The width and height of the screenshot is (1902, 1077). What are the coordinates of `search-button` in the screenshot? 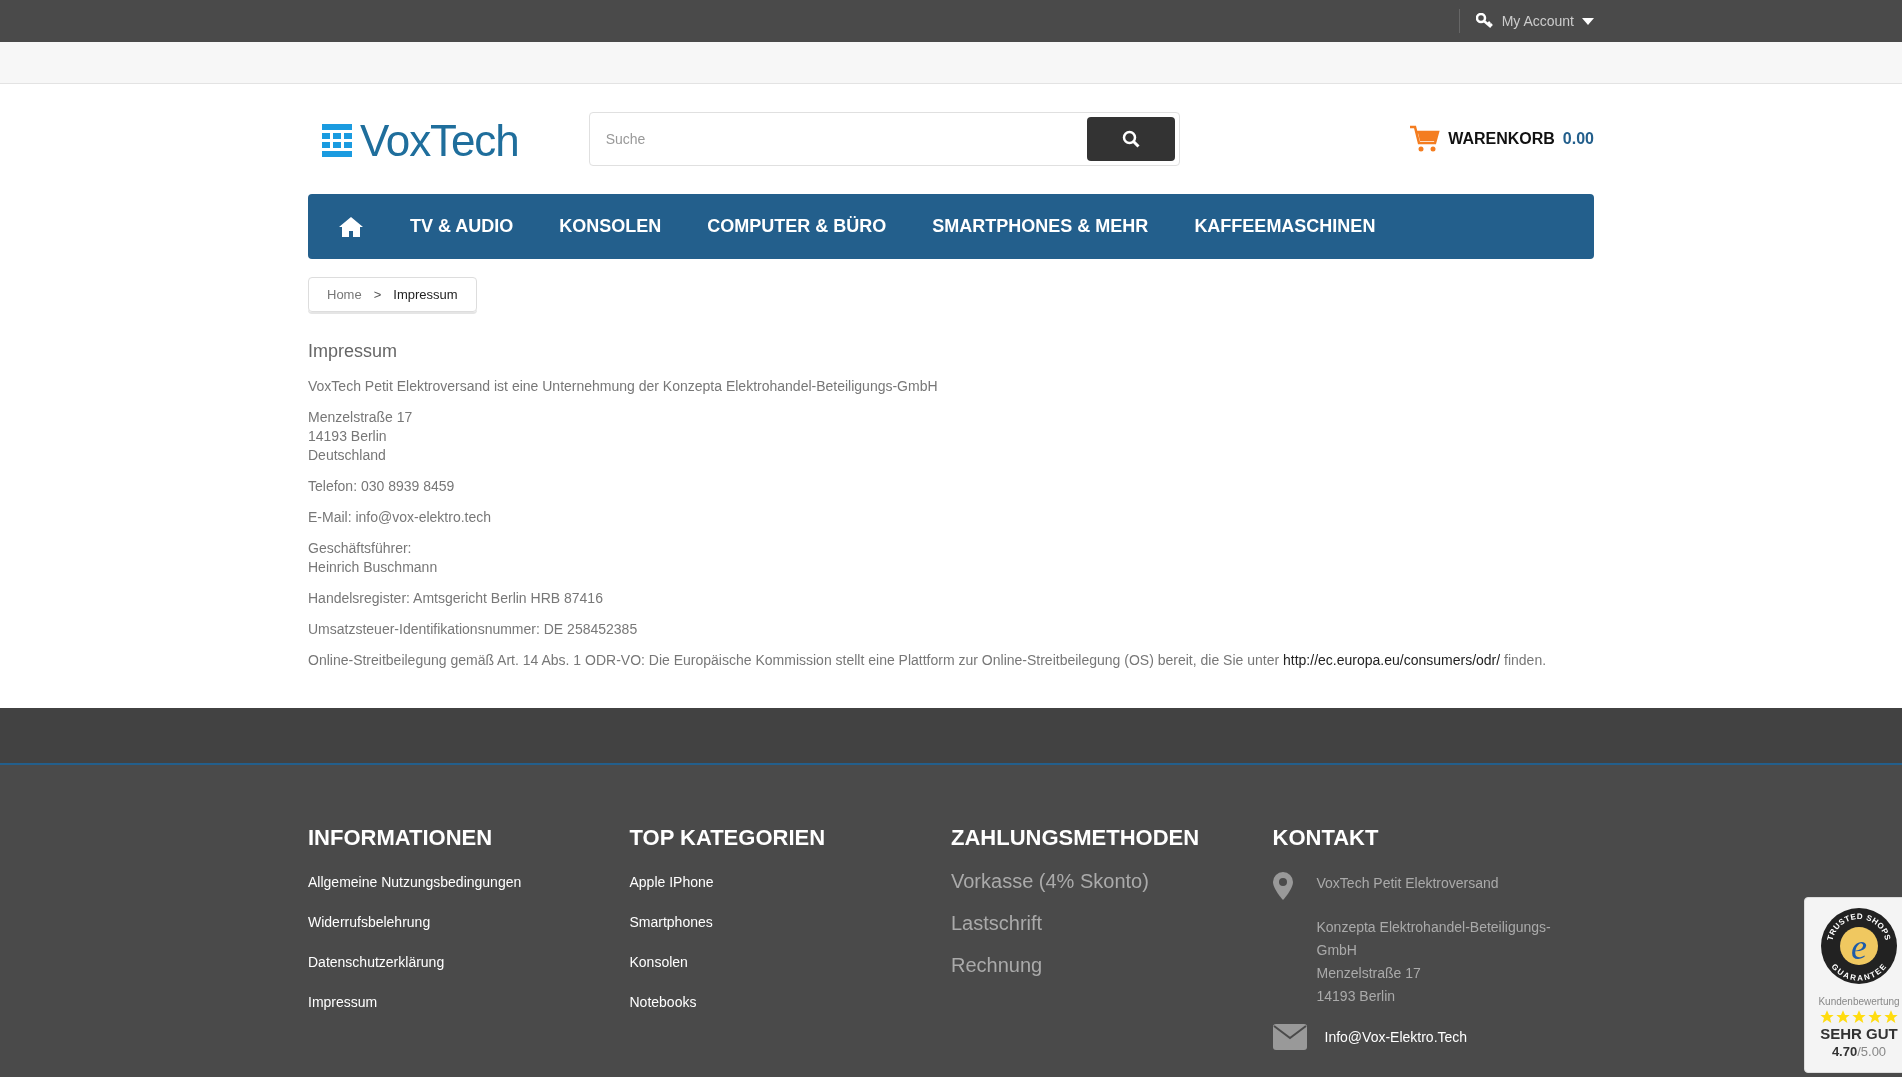 It's located at (1130, 139).